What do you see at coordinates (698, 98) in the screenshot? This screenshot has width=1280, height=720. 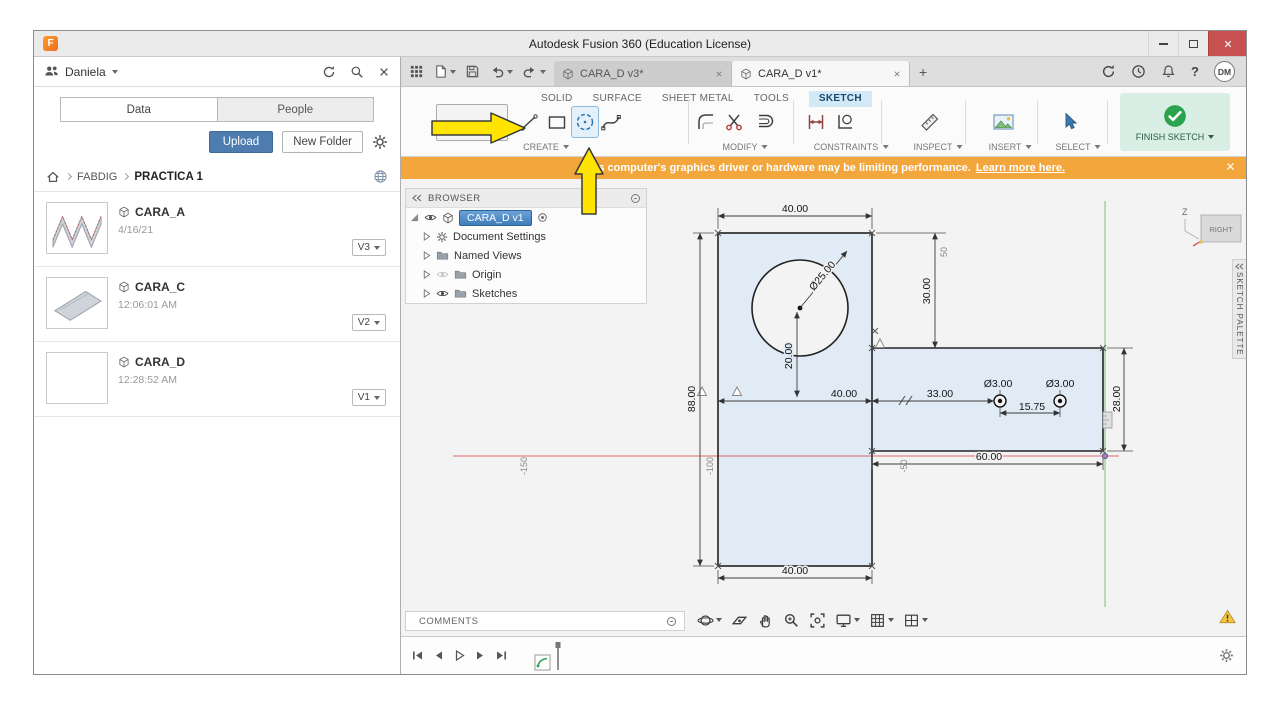 I see `tab-sheet-metal: SHEET METAL` at bounding box center [698, 98].